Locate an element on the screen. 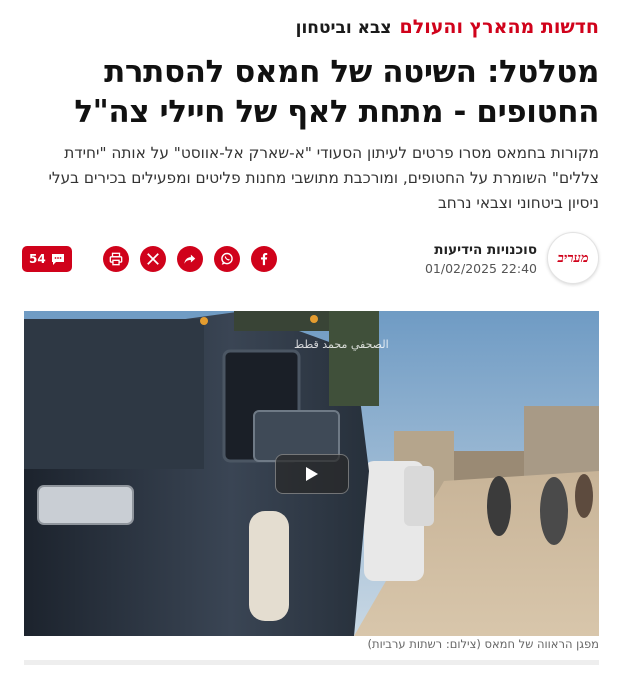 The height and width of the screenshot is (675, 621). print-icon is located at coordinates (116, 259).